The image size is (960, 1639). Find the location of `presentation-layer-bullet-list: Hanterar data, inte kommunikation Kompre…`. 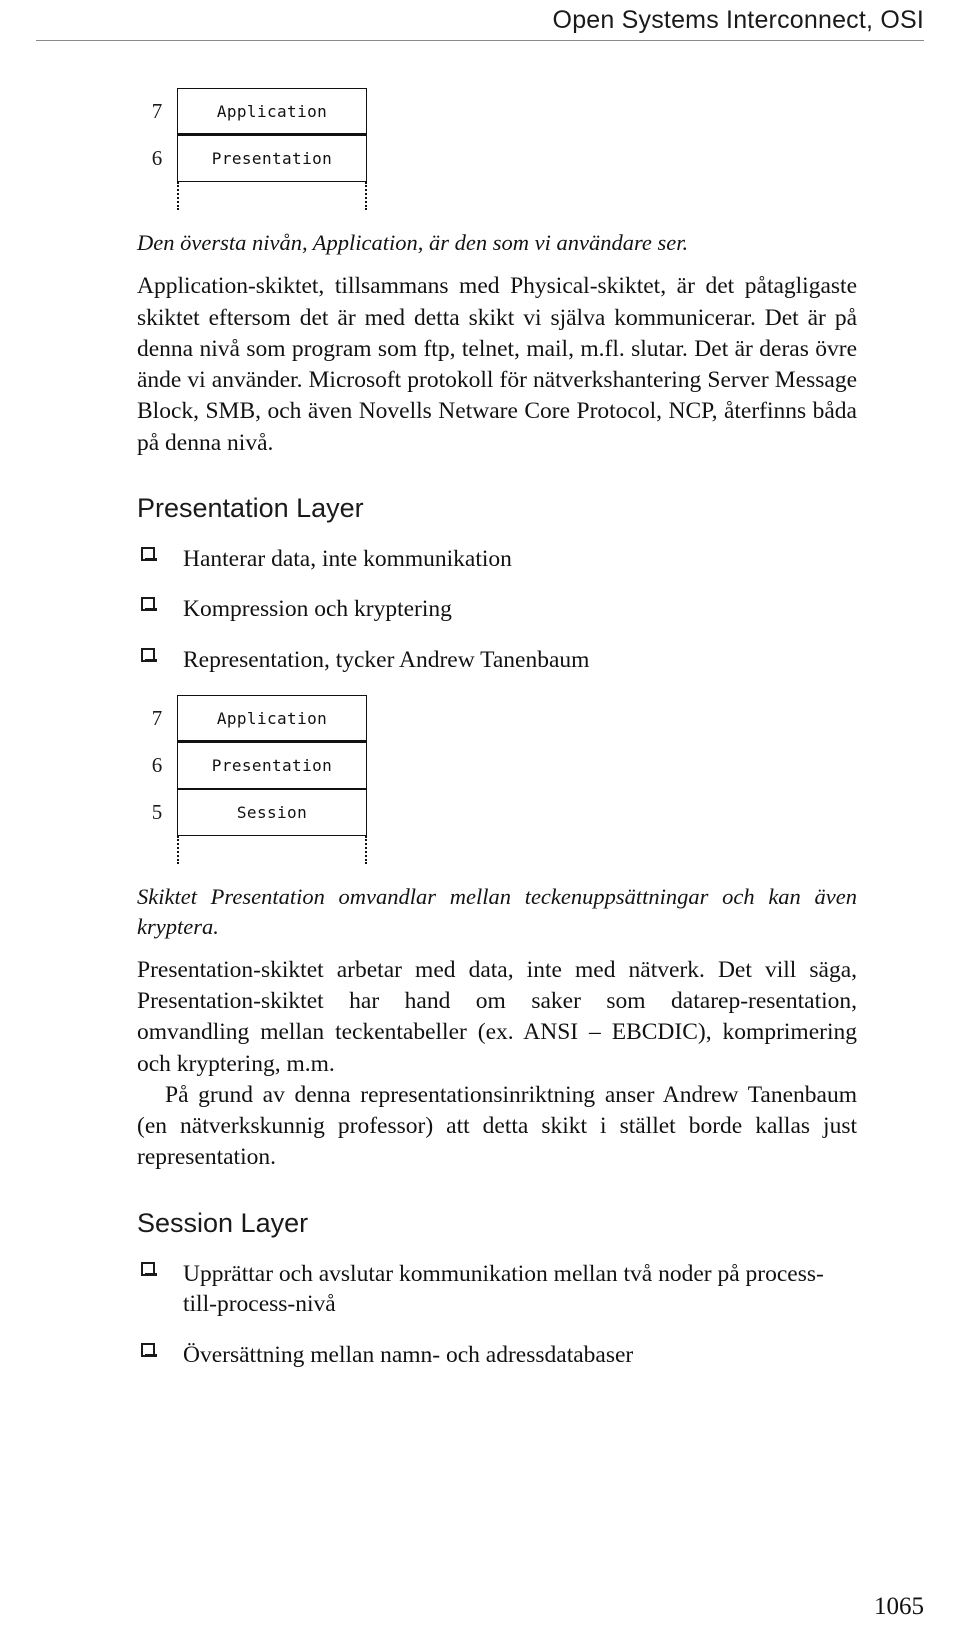

presentation-layer-bullet-list: Hanterar data, inte kommunikation Kompre… is located at coordinates (497, 610).